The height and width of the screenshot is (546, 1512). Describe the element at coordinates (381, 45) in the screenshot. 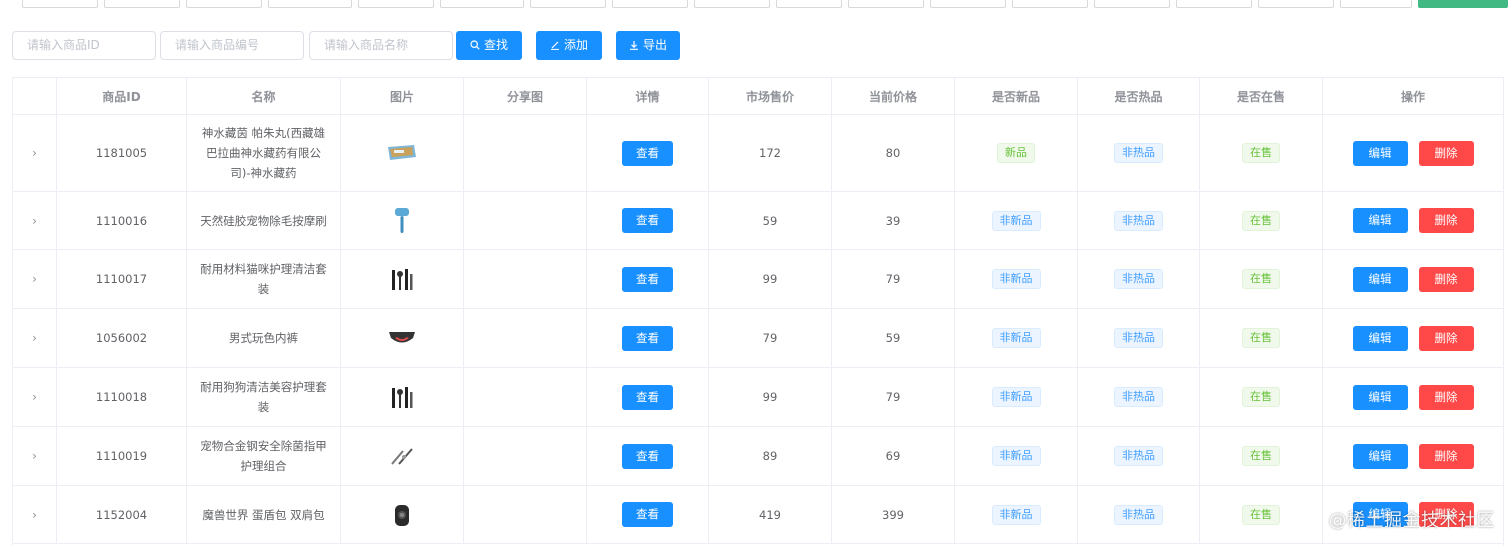

I see `product-name-input: 请输入商品名称` at that location.